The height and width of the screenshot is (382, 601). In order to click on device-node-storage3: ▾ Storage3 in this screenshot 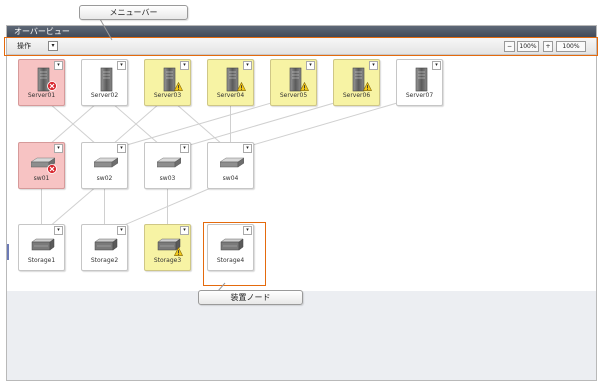, I will do `click(167, 247)`.